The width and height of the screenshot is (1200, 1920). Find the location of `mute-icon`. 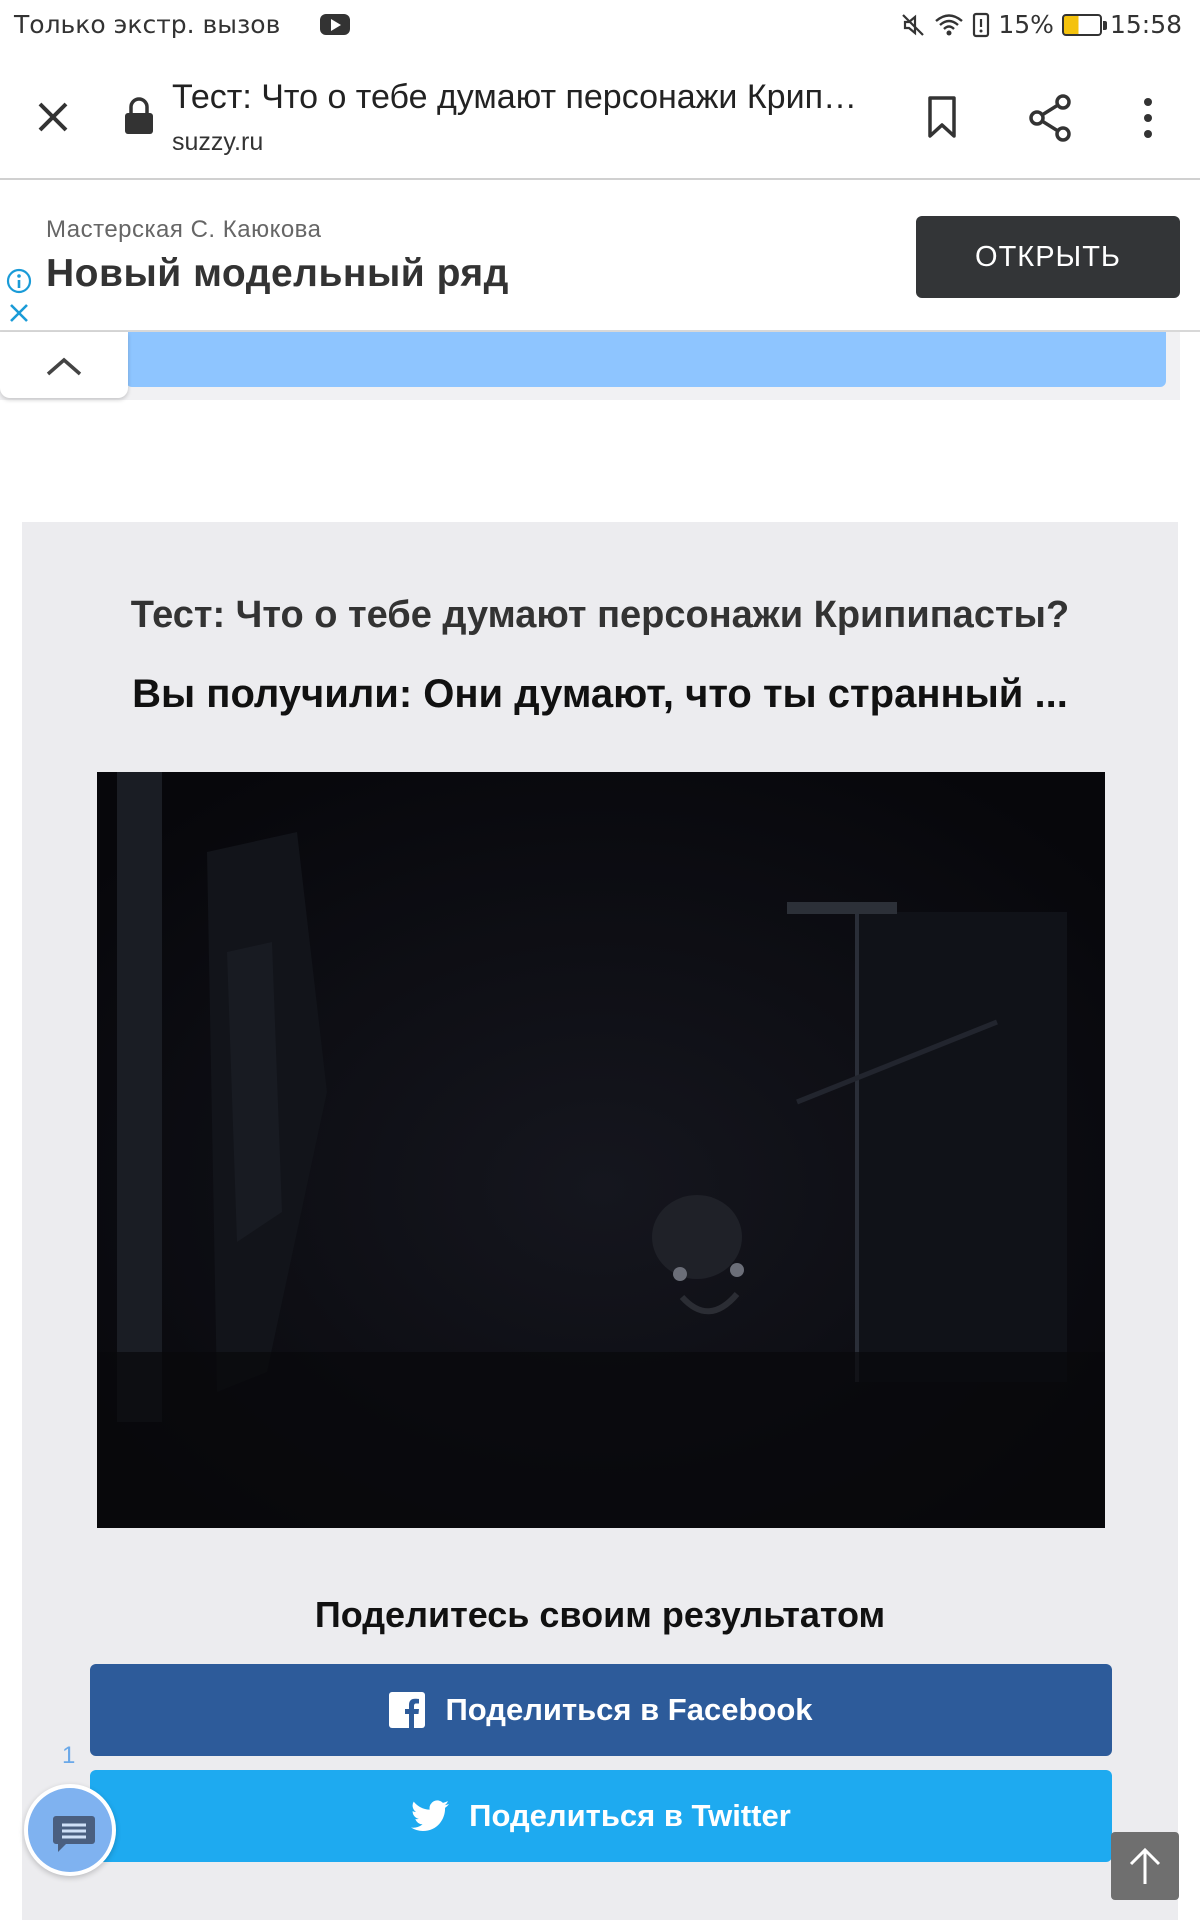

mute-icon is located at coordinates (913, 24).